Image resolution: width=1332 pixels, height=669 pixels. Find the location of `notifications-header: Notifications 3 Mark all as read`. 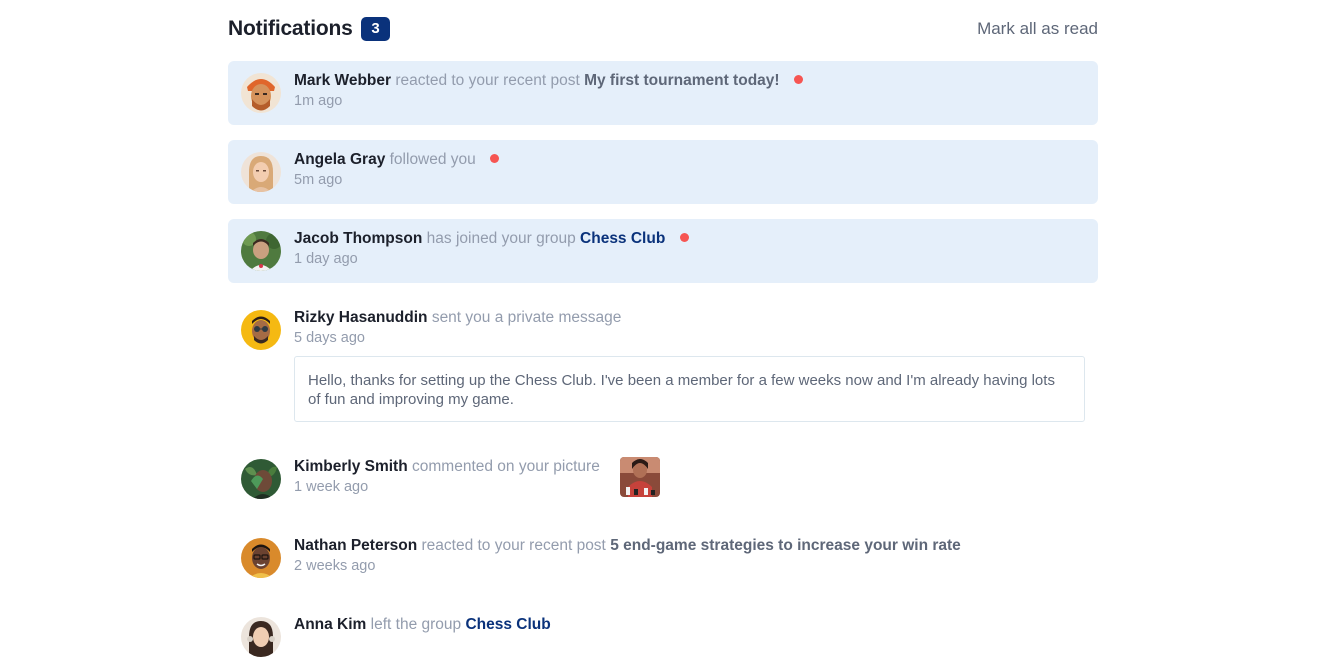

notifications-header: Notifications 3 Mark all as read is located at coordinates (663, 30).